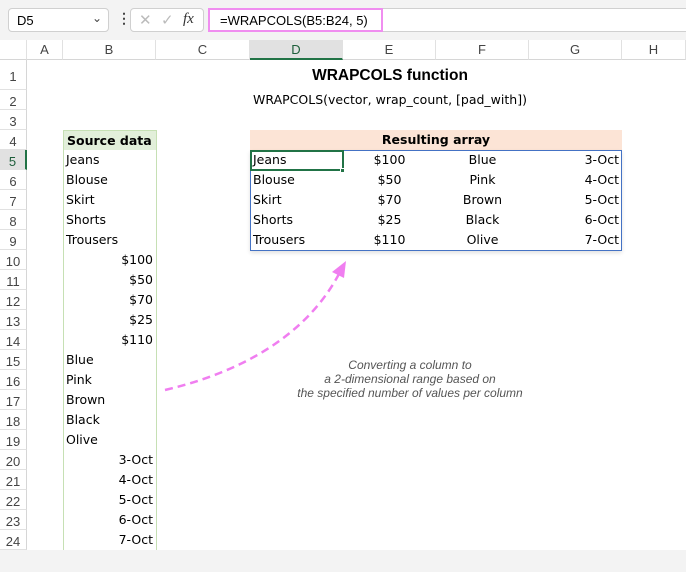 This screenshot has height=572, width=686. What do you see at coordinates (339, 269) in the screenshot?
I see `arrow-head-icon` at bounding box center [339, 269].